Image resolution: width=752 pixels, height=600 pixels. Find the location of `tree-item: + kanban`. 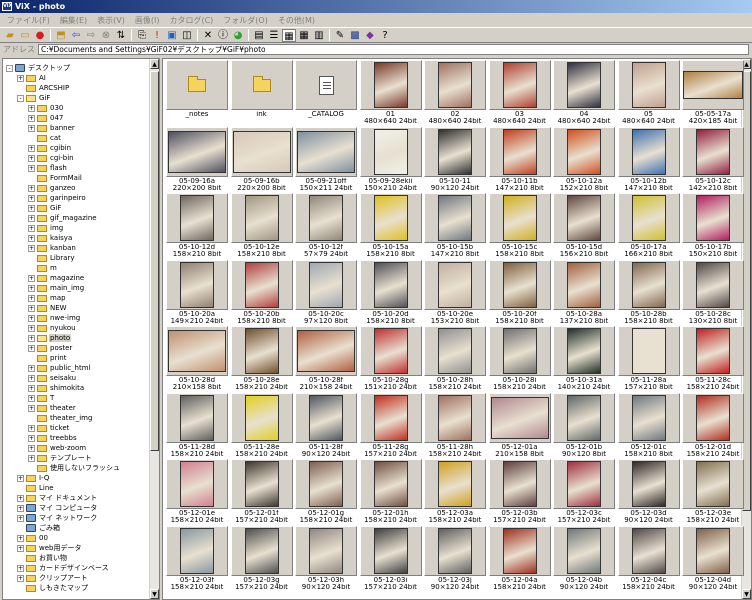

tree-item: + kanban is located at coordinates (52, 248).